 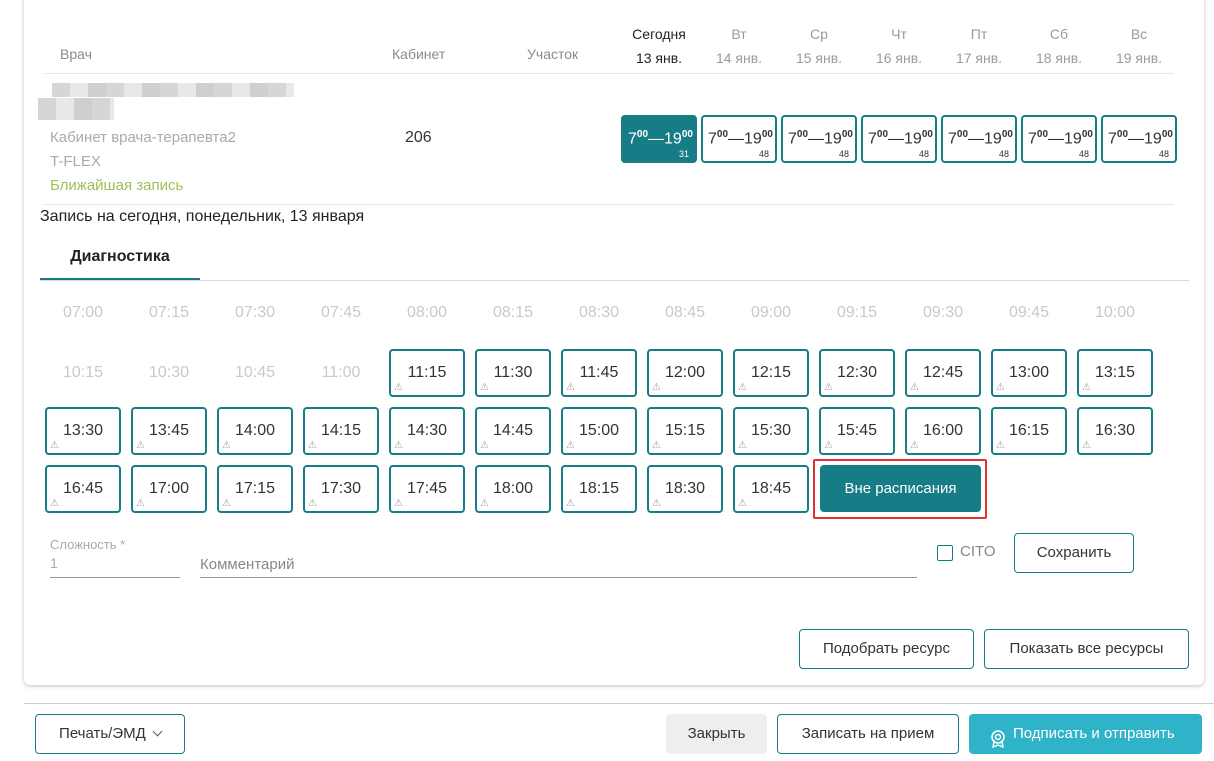 I want to click on tab-diagnostics: Диагностика, so click(x=120, y=260).